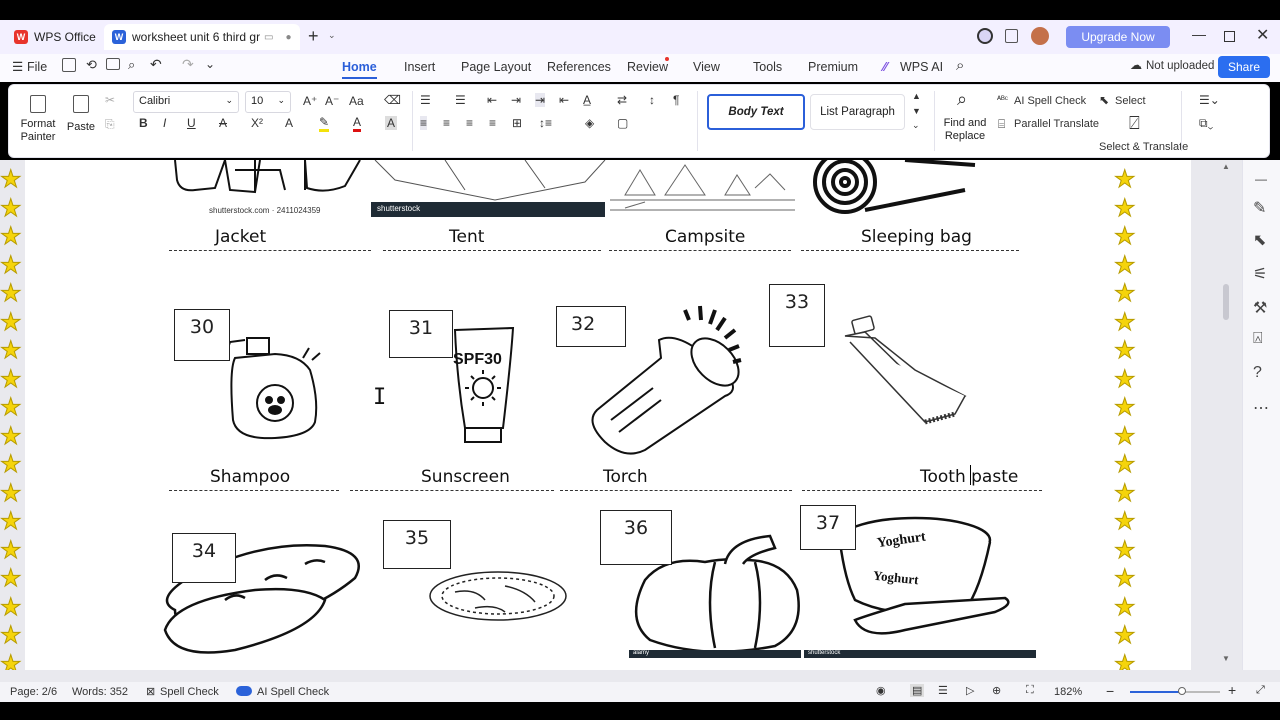  Describe the element at coordinates (625, 477) in the screenshot. I see `label-torch: Torch` at that location.